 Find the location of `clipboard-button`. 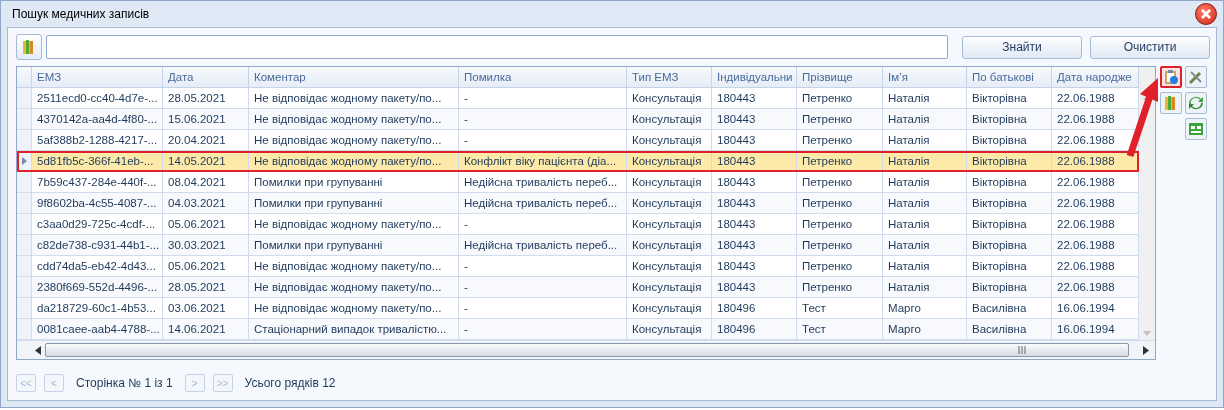

clipboard-button is located at coordinates (1171, 77).